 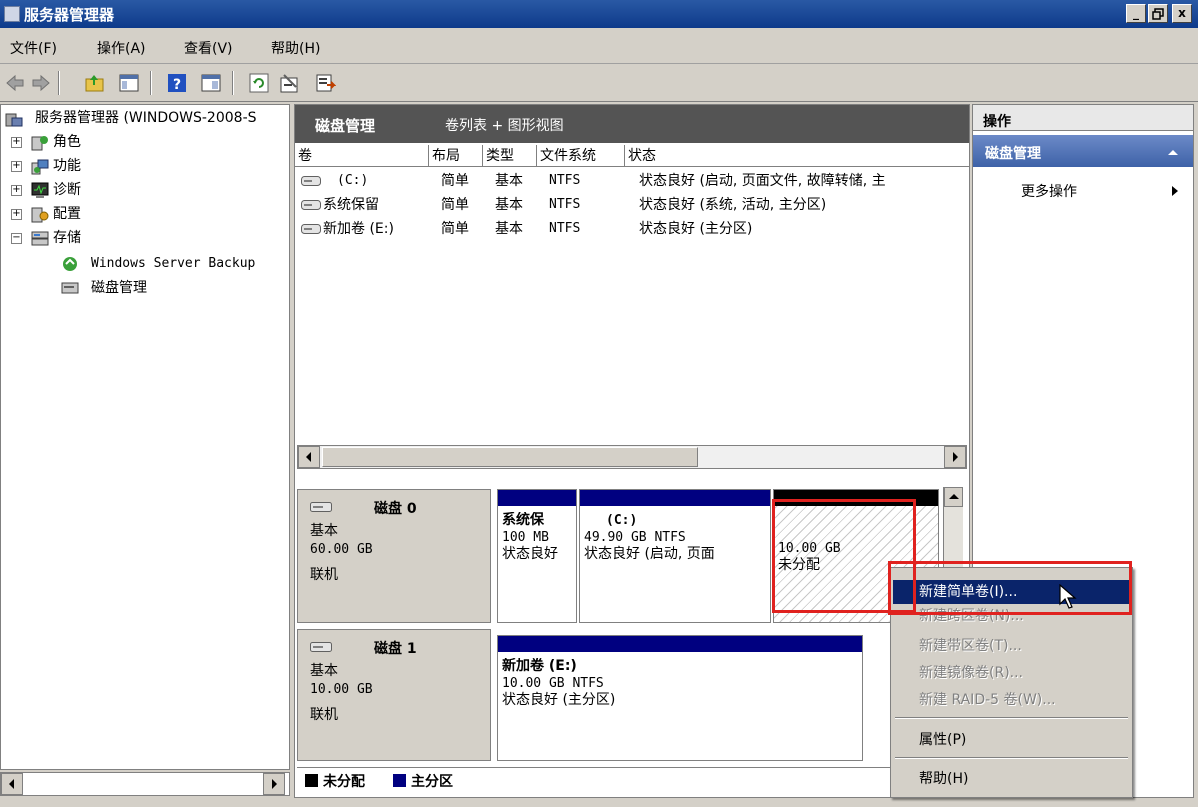 What do you see at coordinates (40, 215) in the screenshot?
I see `configuration-icon` at bounding box center [40, 215].